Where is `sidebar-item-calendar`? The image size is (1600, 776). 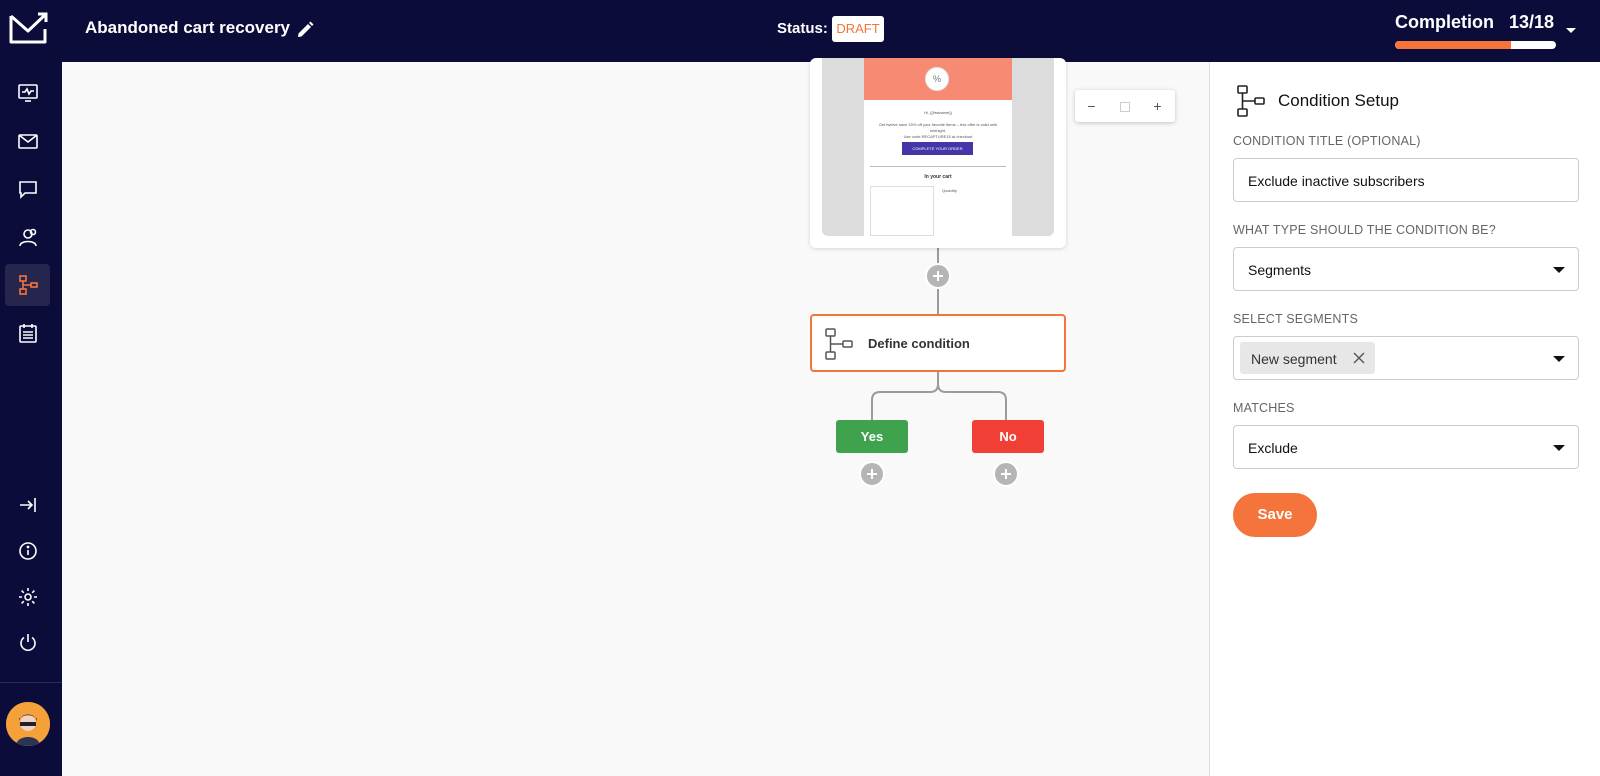 sidebar-item-calendar is located at coordinates (27, 333).